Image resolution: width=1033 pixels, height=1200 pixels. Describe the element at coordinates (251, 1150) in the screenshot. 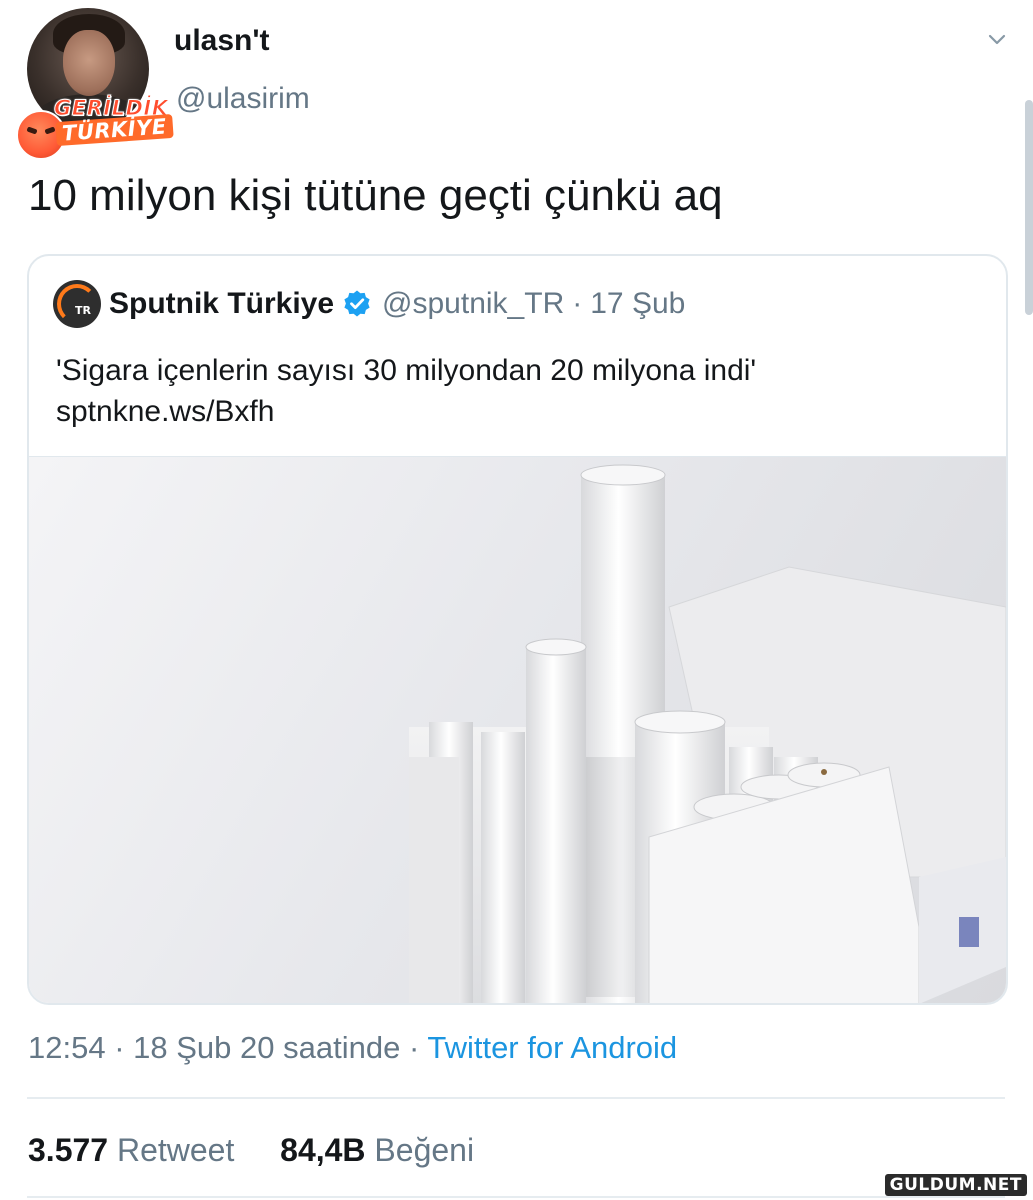

I see `tweet-stats: 3.577 Retweet 84,4B Beğeni` at that location.